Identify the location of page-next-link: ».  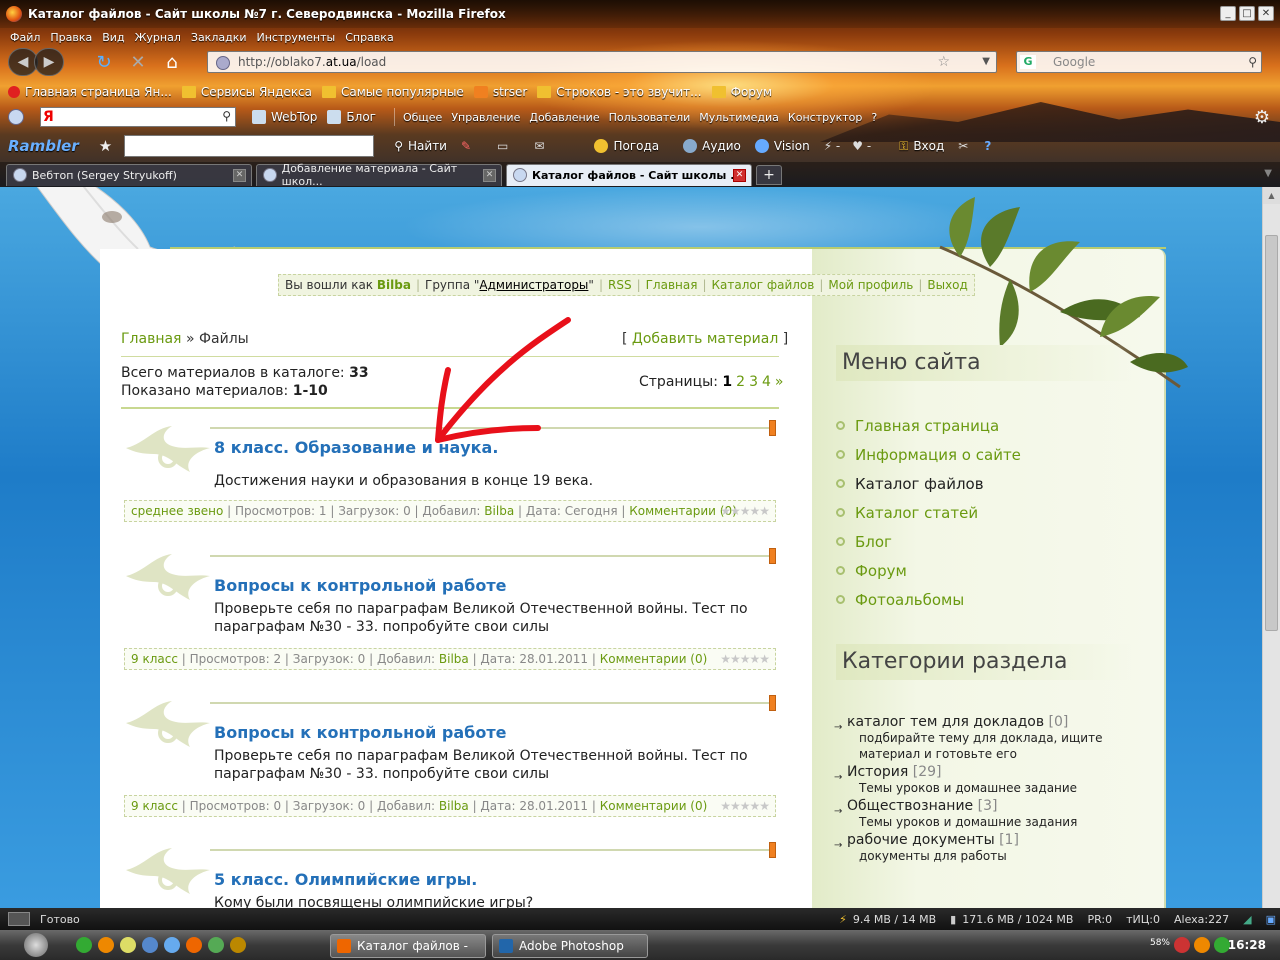
(779, 382).